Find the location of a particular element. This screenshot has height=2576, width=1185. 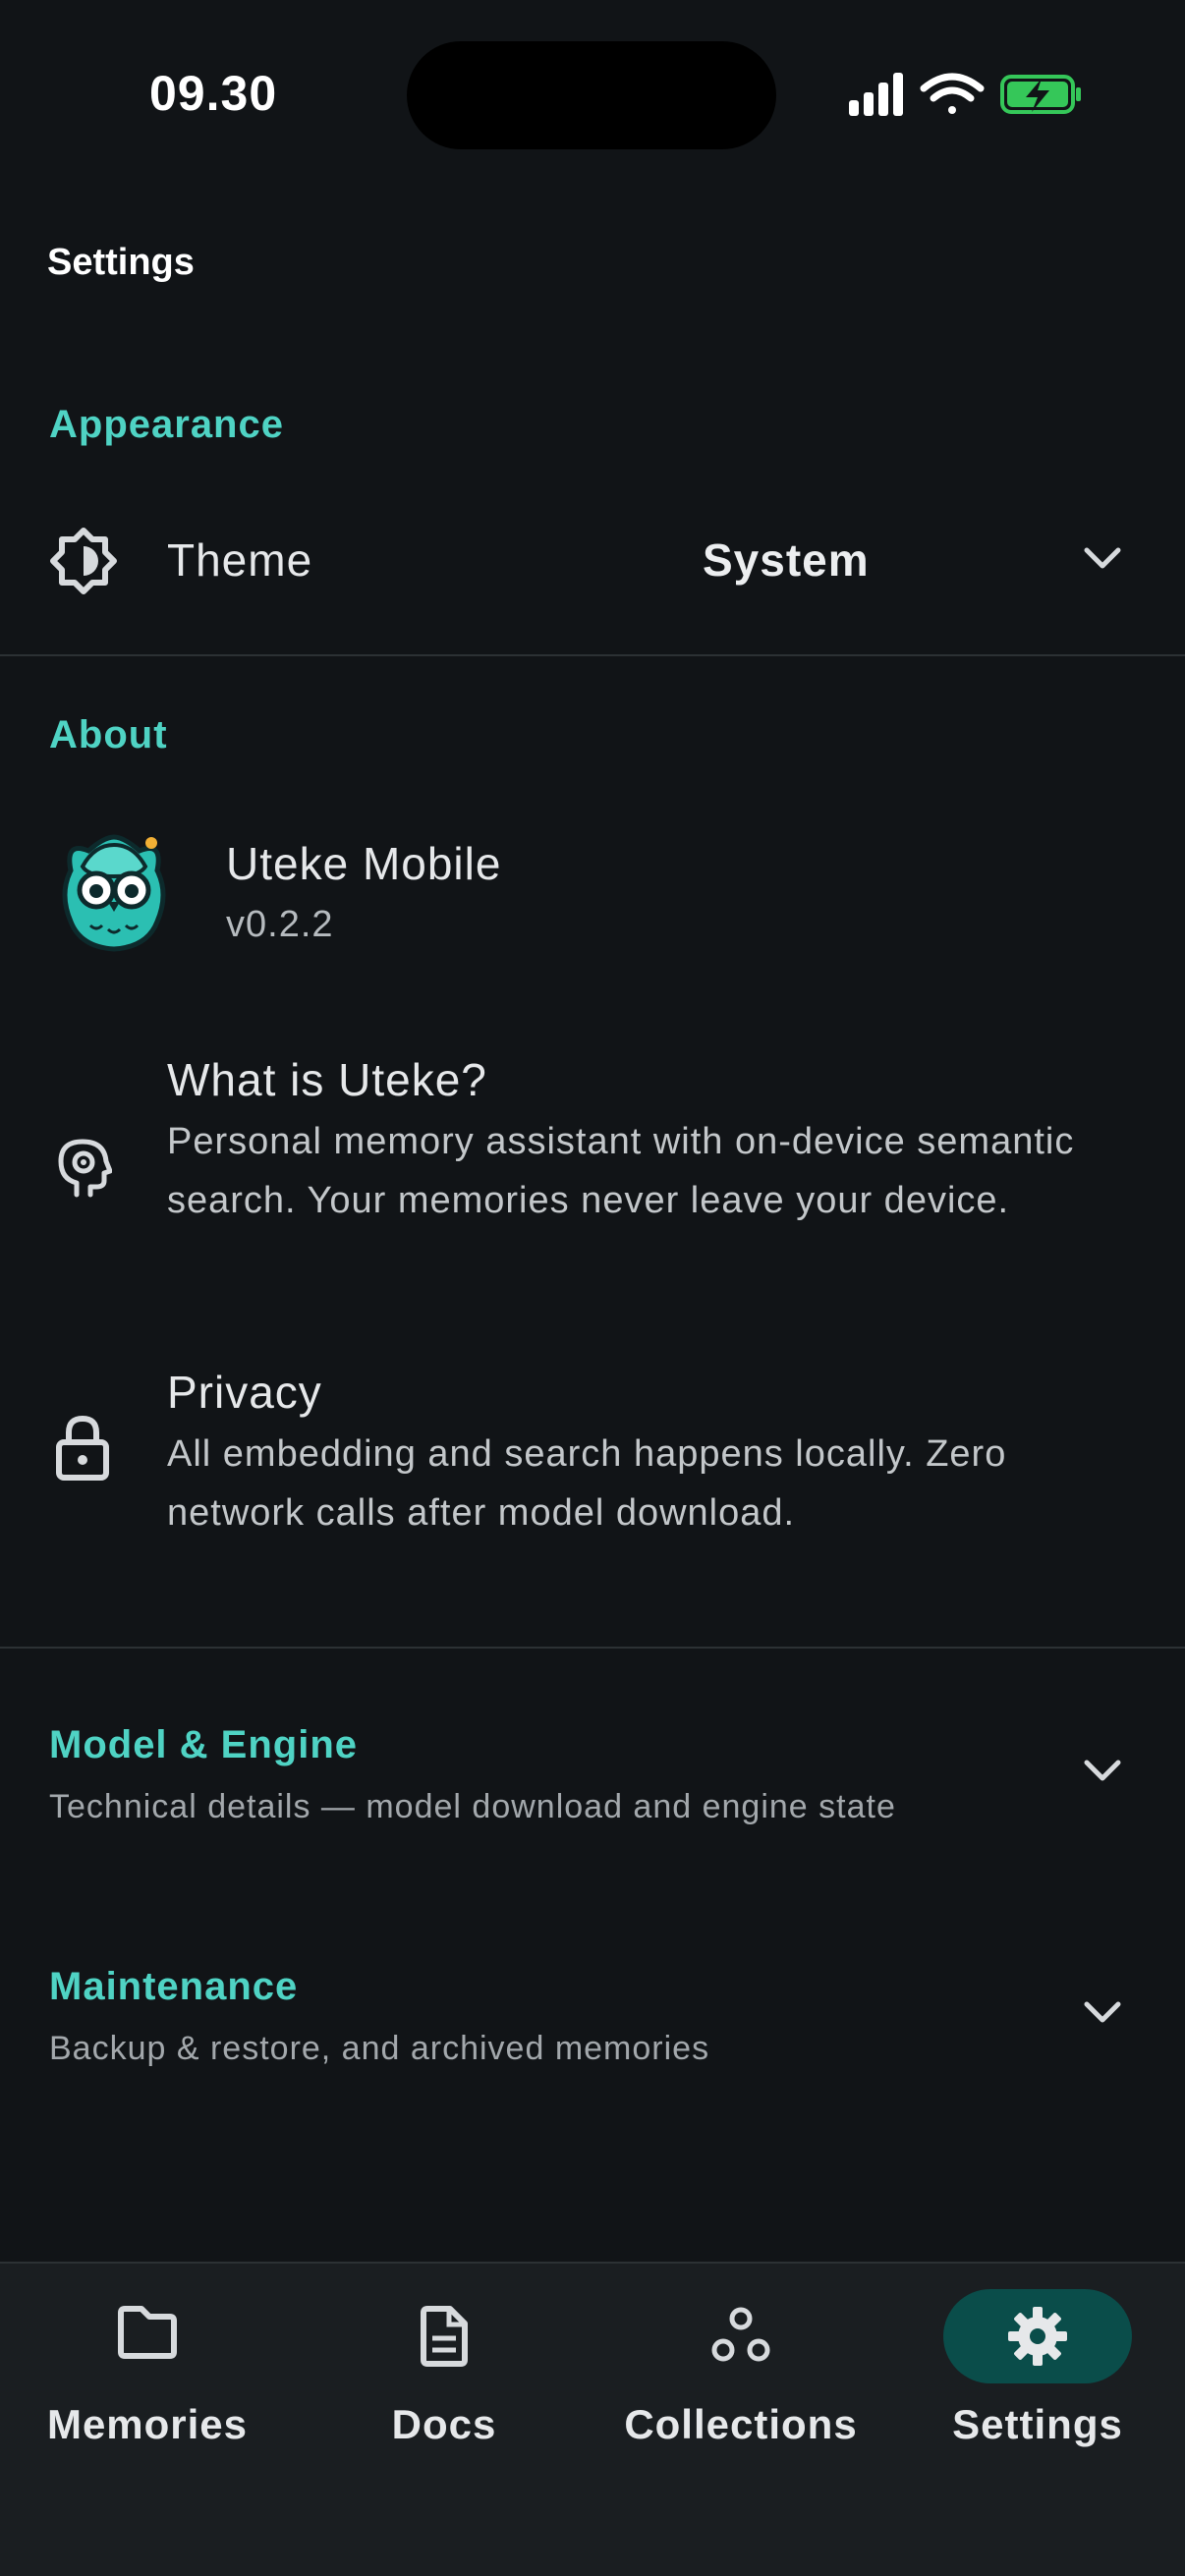

what-is-title: What is Uteke? is located at coordinates (327, 1079).